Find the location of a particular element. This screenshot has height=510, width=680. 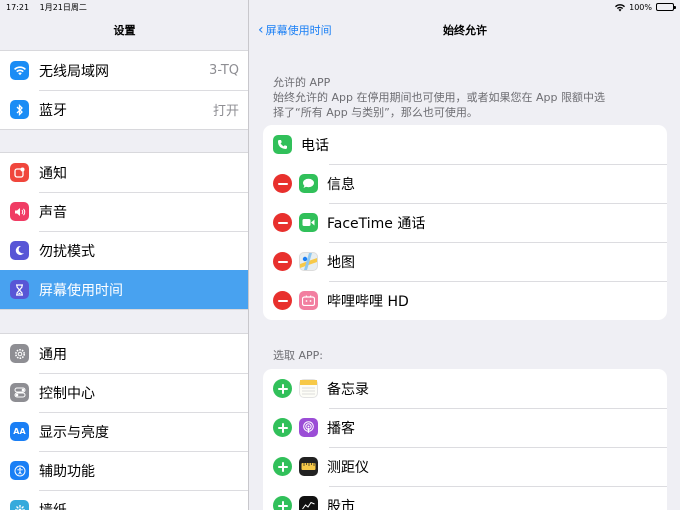

page-title: 始终允许 is located at coordinates (465, 30).